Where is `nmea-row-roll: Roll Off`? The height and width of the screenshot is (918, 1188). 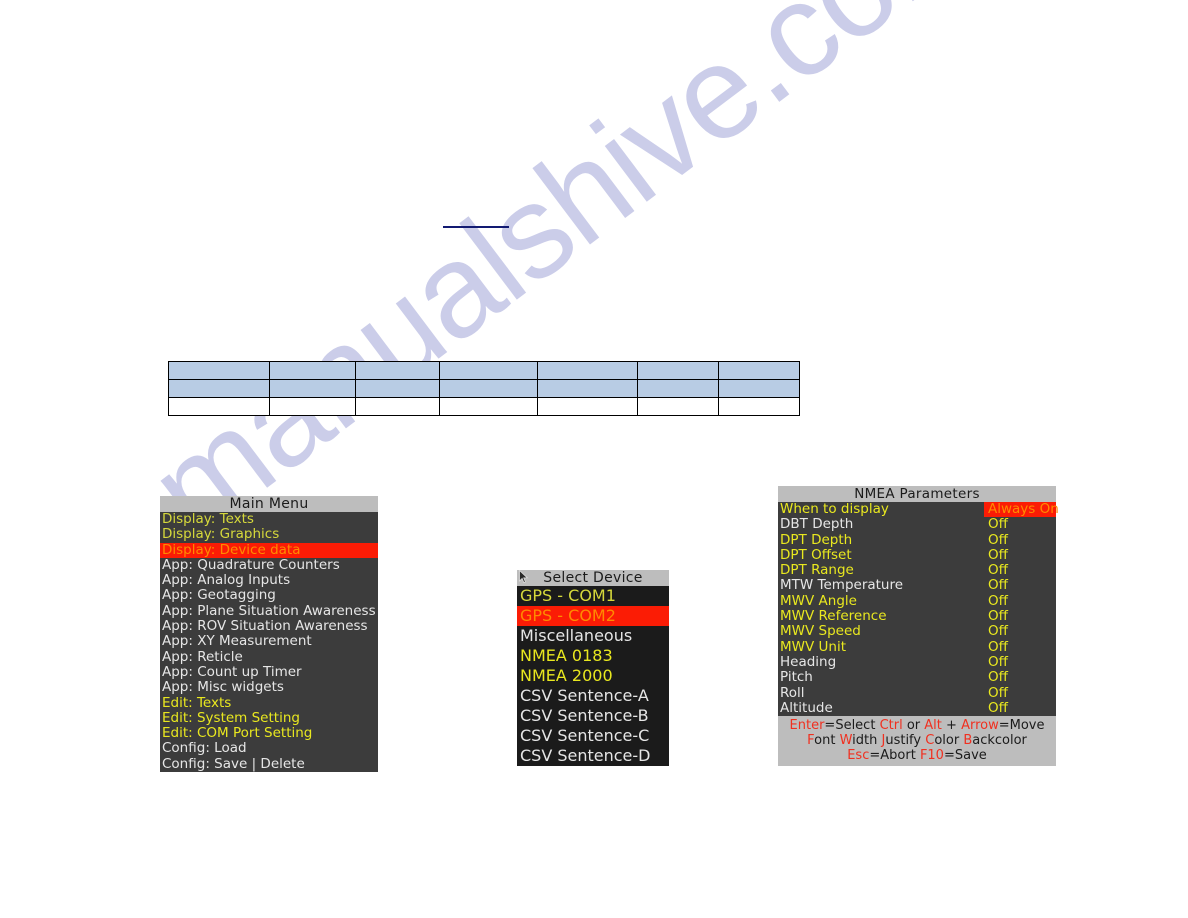
nmea-row-roll: Roll Off is located at coordinates (917, 692).